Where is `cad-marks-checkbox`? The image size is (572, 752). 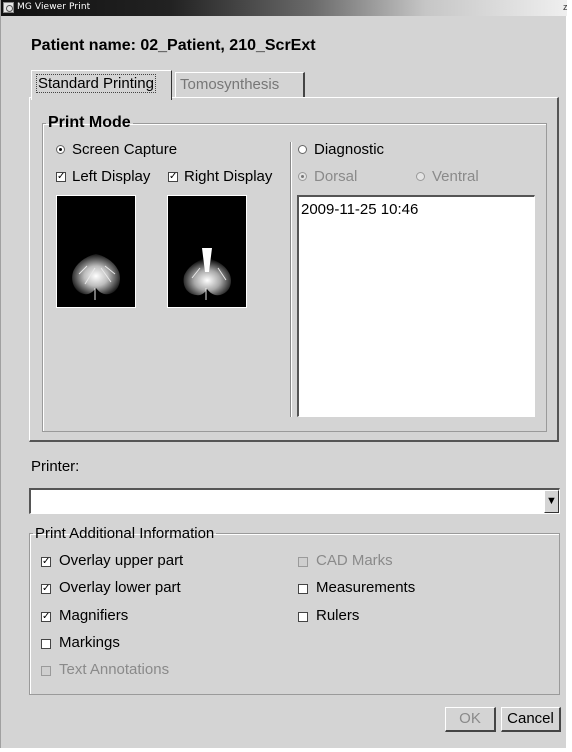 cad-marks-checkbox is located at coordinates (303, 562).